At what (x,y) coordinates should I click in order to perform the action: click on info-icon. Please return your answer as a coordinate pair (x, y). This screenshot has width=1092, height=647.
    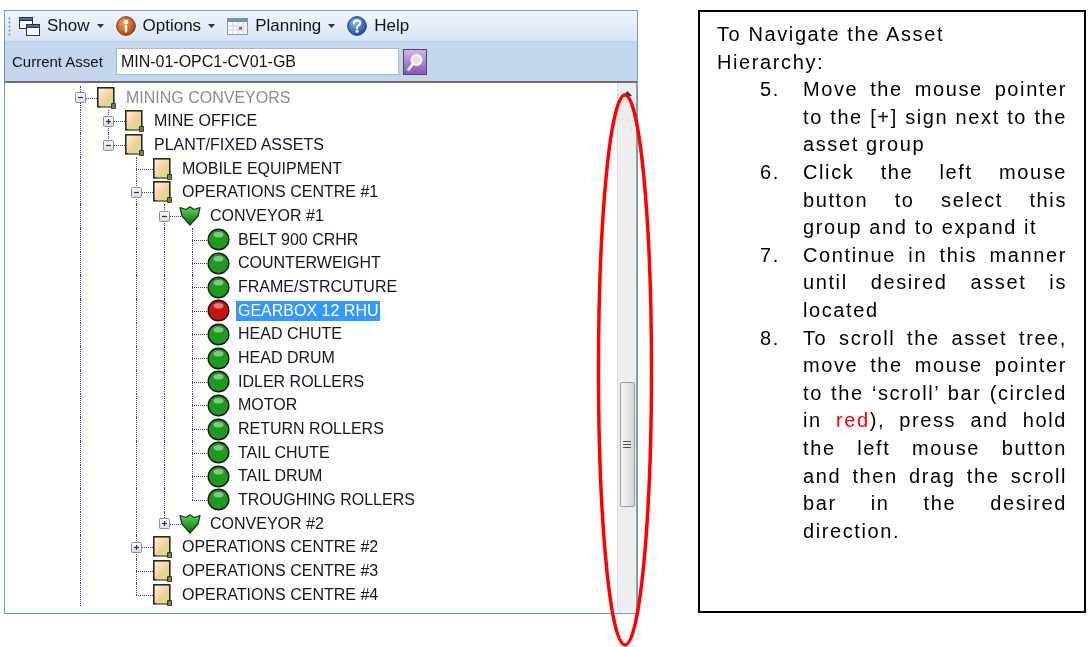
    Looking at the image, I should click on (125, 26).